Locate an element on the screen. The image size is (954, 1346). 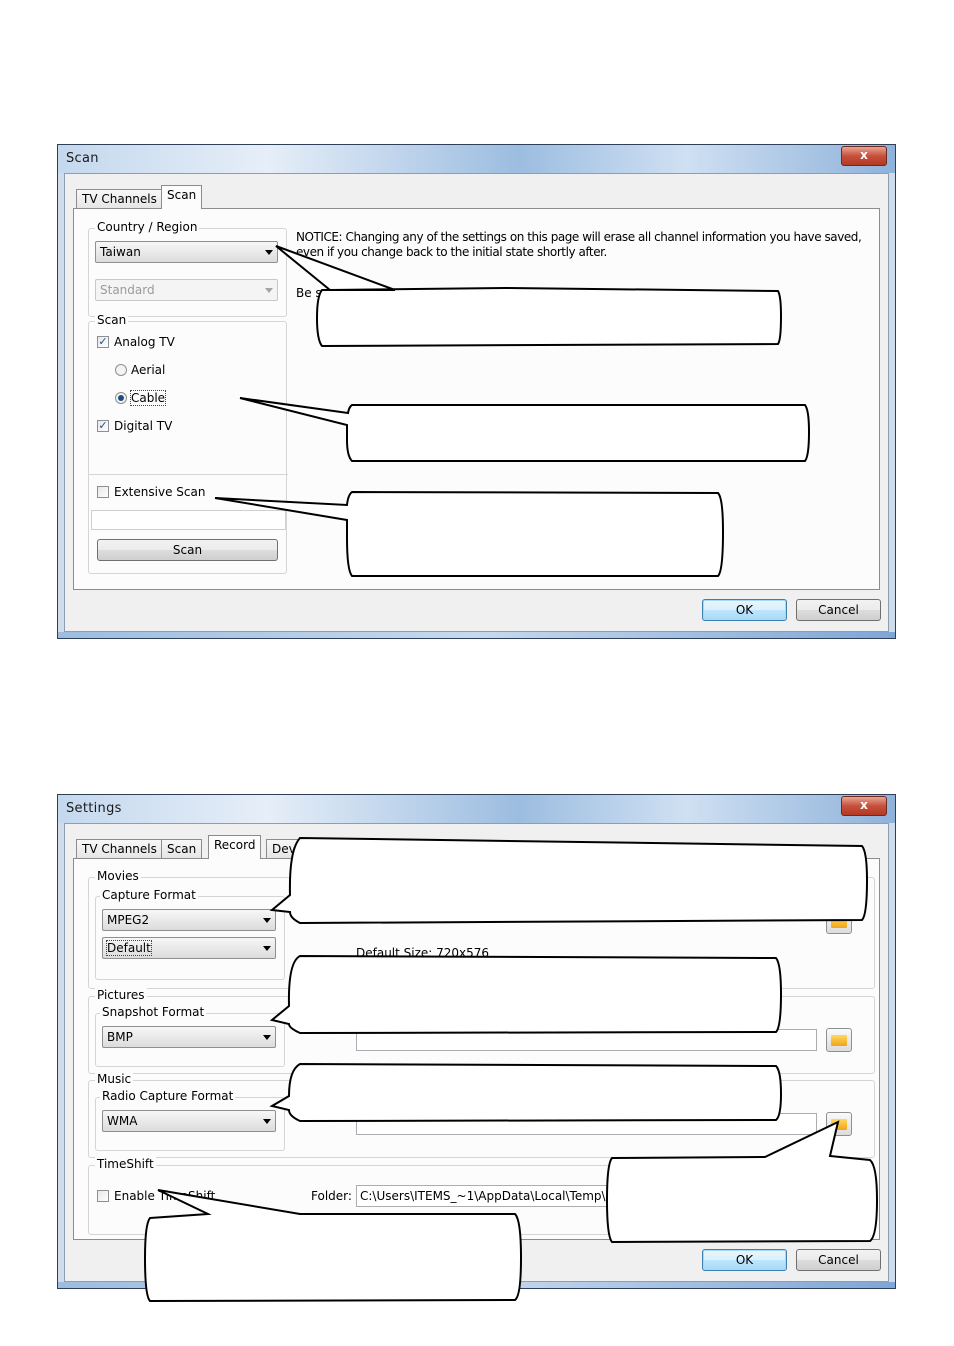
radio-capture-format-dropdown: WMA is located at coordinates (189, 1121).